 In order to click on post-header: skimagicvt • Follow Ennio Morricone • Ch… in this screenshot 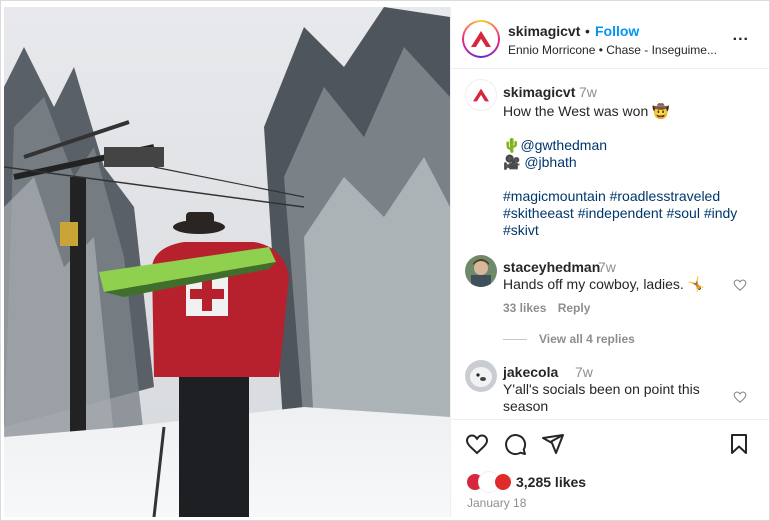, I will do `click(610, 38)`.